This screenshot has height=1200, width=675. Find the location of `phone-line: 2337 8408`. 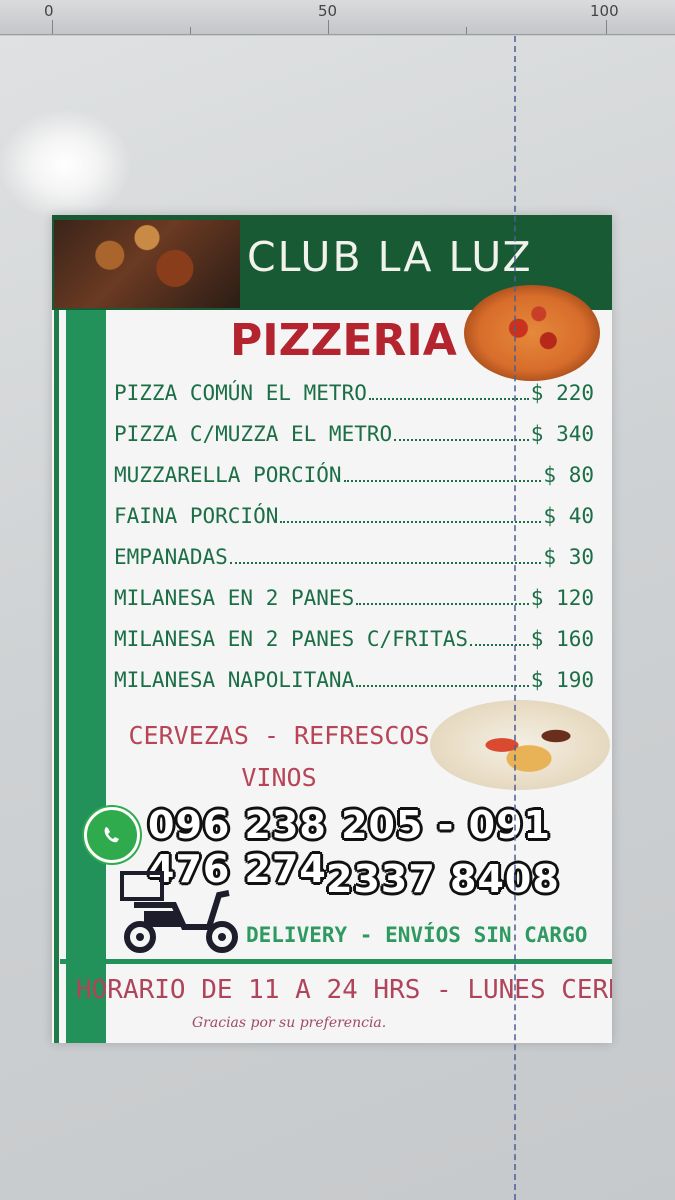

phone-line: 2337 8408 is located at coordinates (443, 879).